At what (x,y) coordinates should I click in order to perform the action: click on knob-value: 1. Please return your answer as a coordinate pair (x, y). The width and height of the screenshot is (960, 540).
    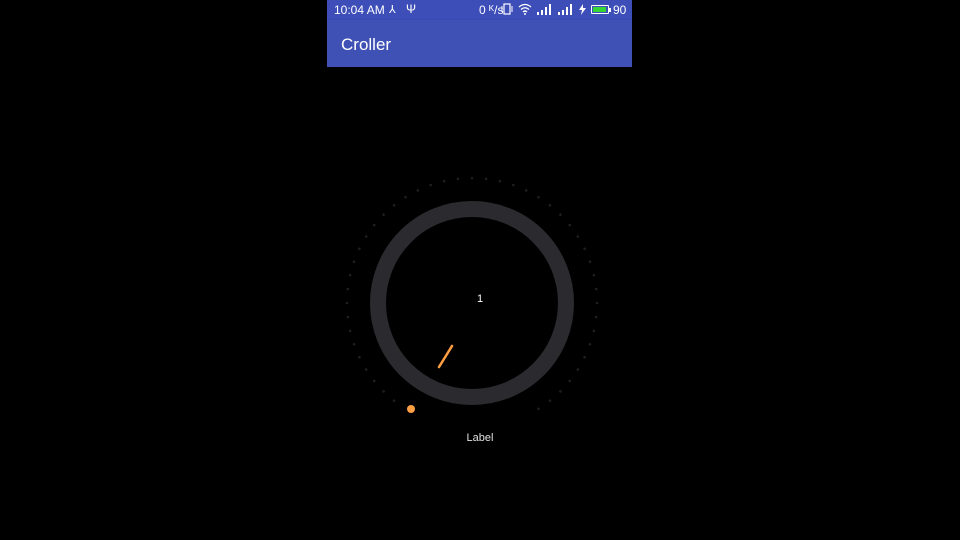
    Looking at the image, I should click on (480, 299).